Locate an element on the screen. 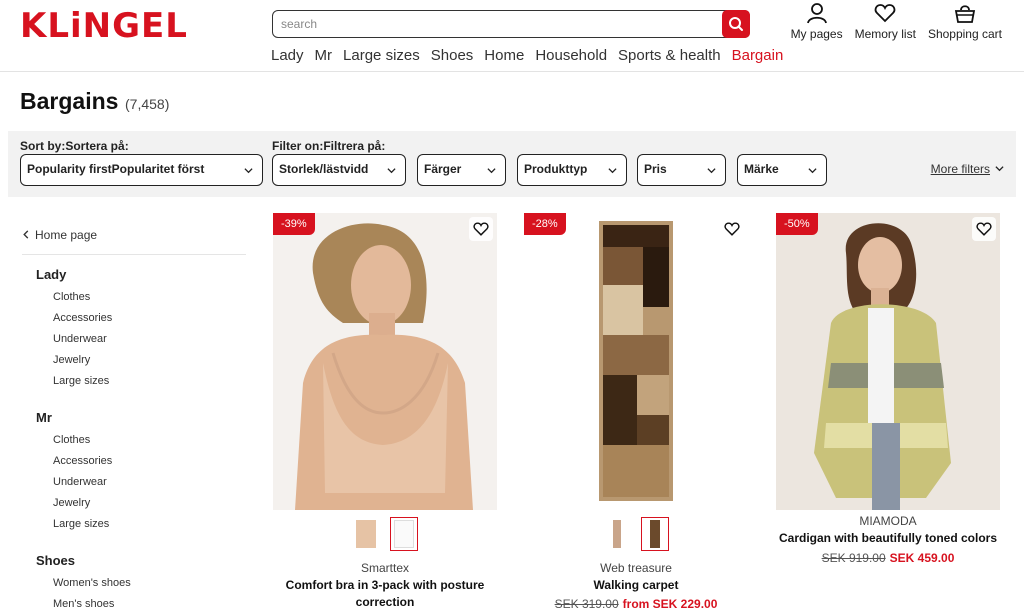  sidebar-item-womens-shoes: Women's shoes is located at coordinates (92, 583).